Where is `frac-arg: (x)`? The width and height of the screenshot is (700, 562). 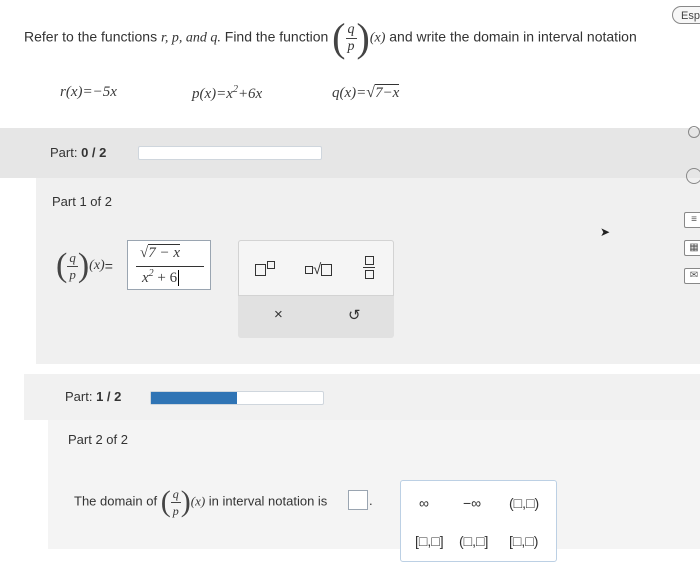 frac-arg: (x) is located at coordinates (377, 38).